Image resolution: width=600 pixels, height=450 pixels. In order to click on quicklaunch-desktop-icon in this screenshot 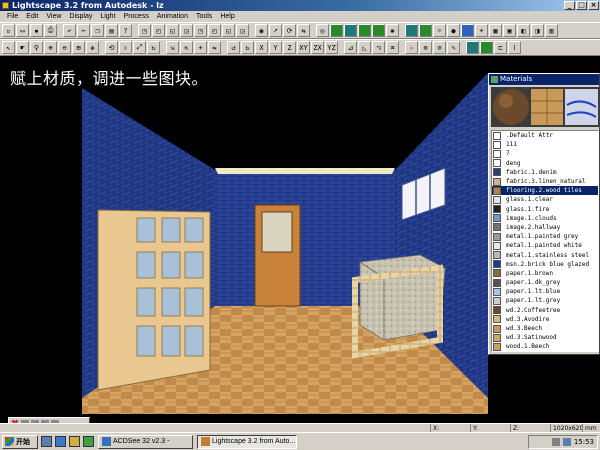, I will do `click(46, 441)`.